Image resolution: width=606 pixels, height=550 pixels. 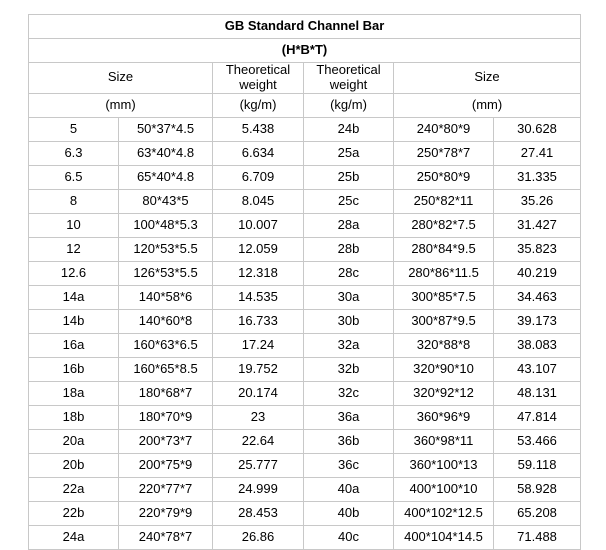 I want to click on cell-dimensions-left: 200*75*9, so click(x=165, y=465).